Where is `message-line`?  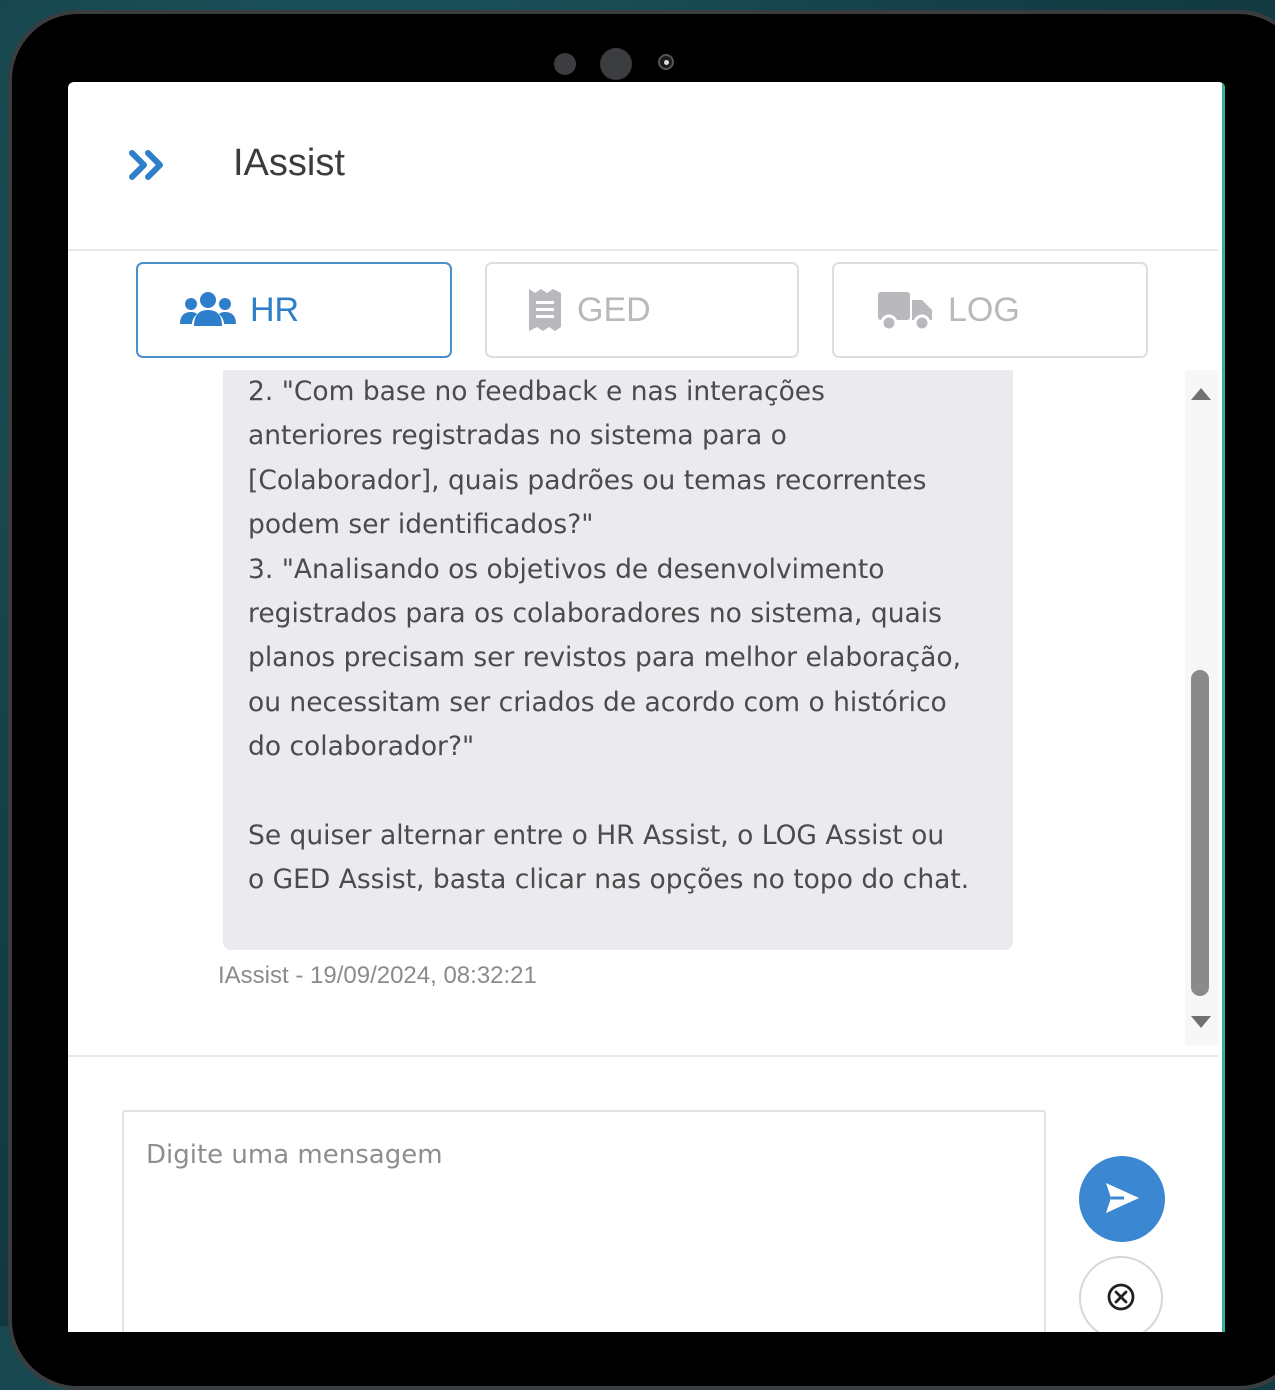
message-line is located at coordinates (630, 792).